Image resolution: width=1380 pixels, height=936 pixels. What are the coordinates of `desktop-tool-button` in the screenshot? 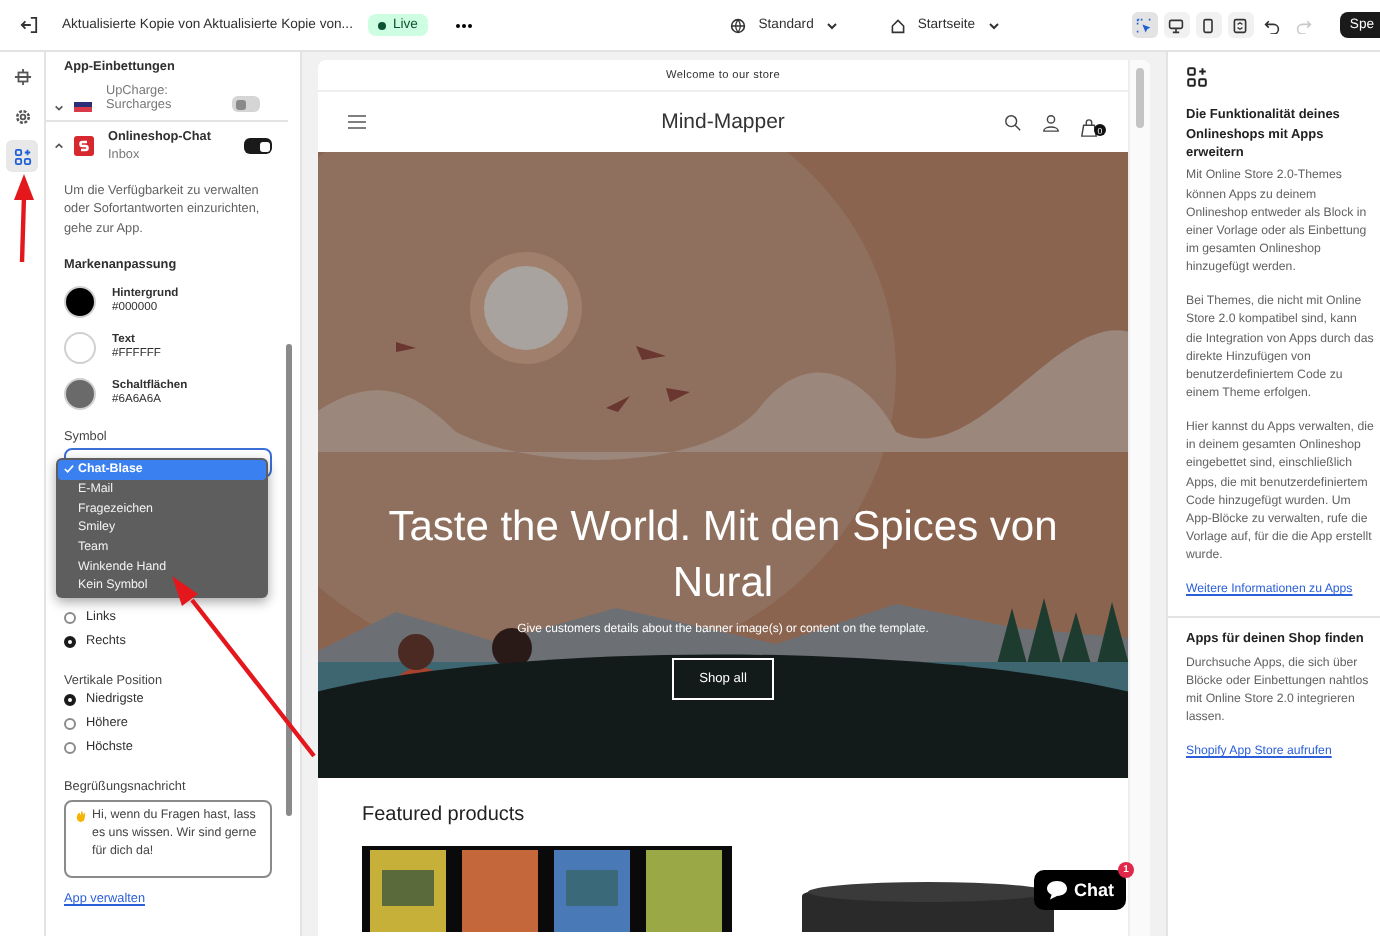 It's located at (1176, 25).